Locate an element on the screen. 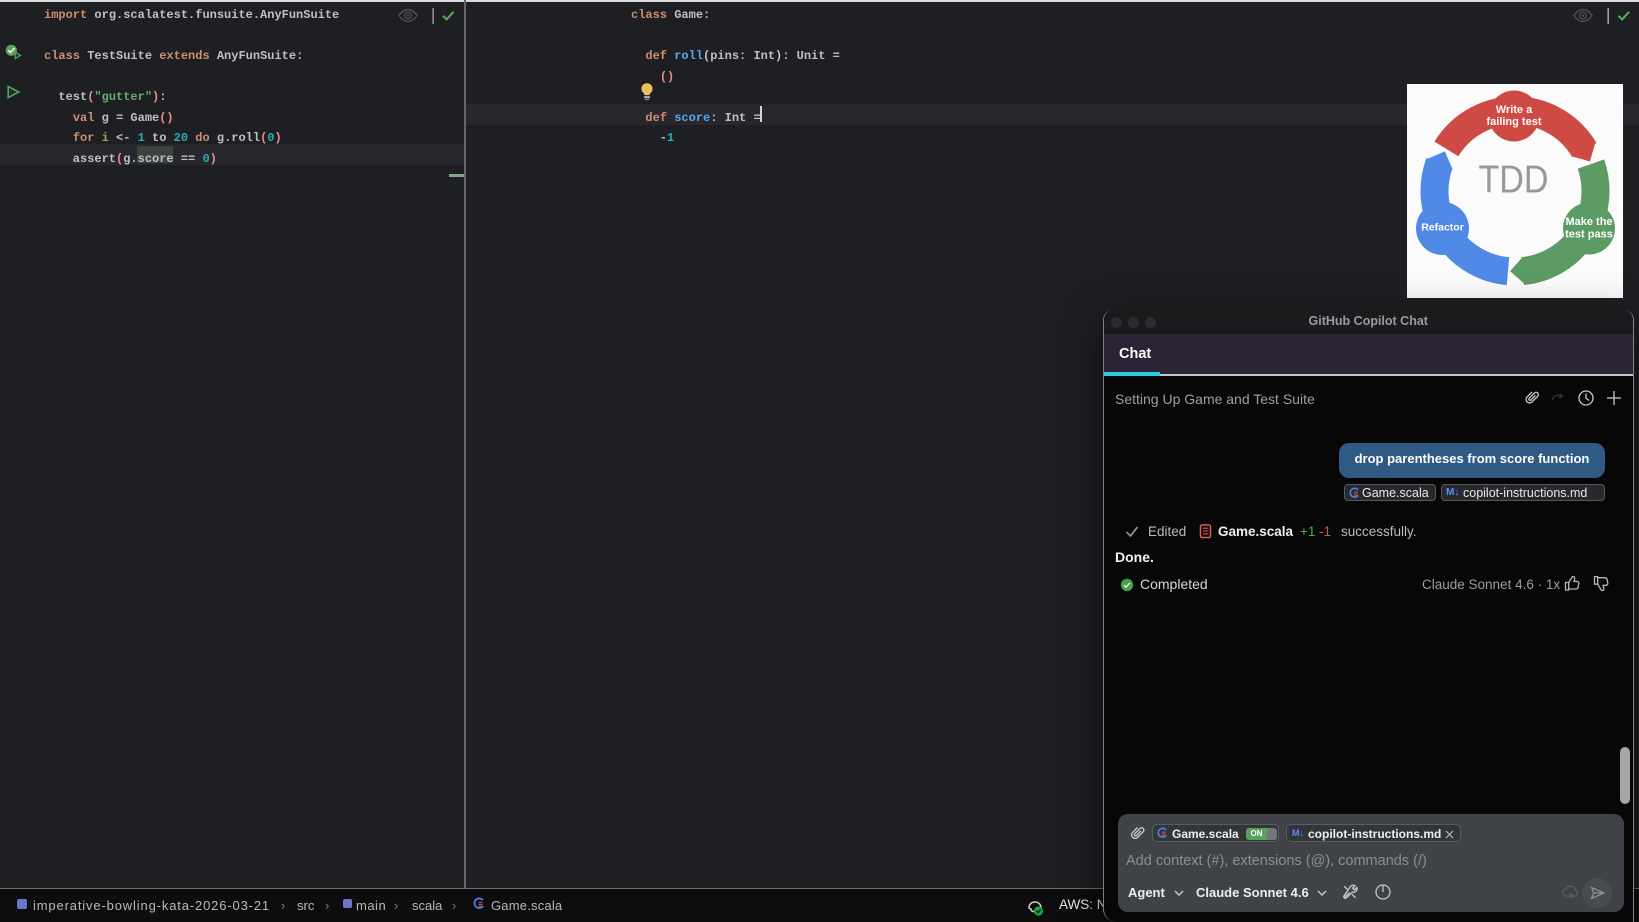  svg-text: Refactor is located at coordinates (1442, 228).